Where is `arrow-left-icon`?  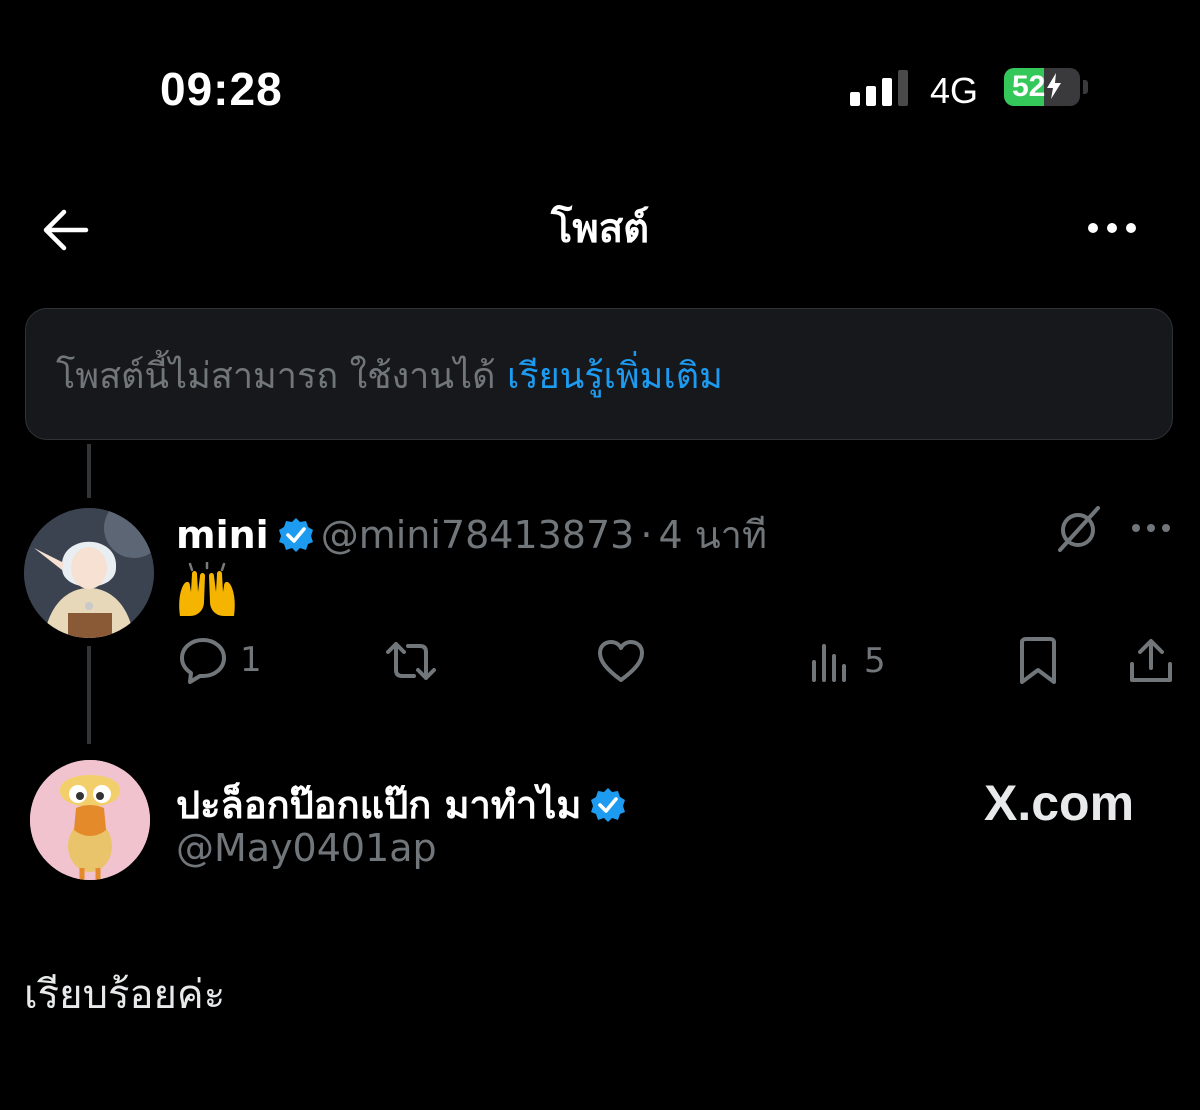
arrow-left-icon is located at coordinates (66, 230).